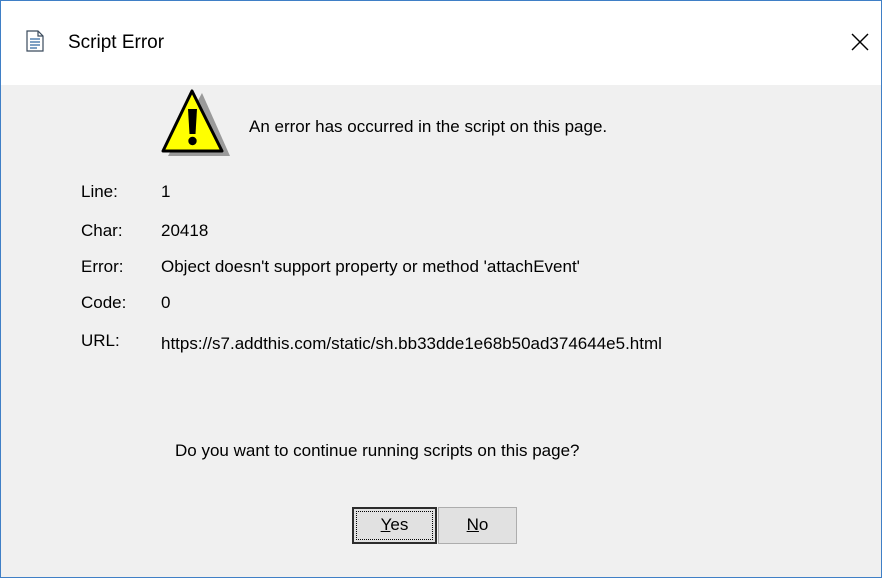 The height and width of the screenshot is (578, 882). Describe the element at coordinates (35, 41) in the screenshot. I see `document-icon` at that location.